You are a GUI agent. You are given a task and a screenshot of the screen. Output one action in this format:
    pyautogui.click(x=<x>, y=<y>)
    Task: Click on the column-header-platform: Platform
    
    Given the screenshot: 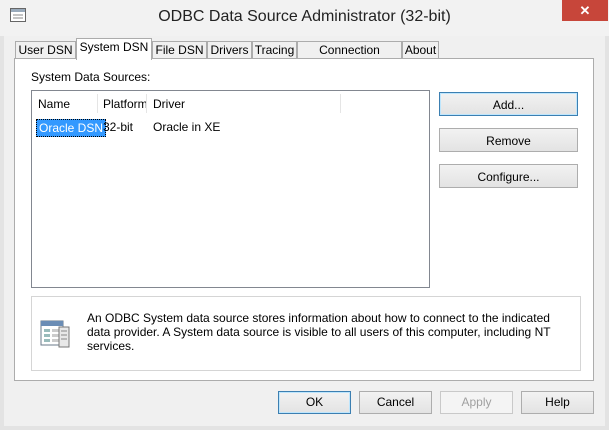 What is the action you would take?
    pyautogui.click(x=125, y=104)
    